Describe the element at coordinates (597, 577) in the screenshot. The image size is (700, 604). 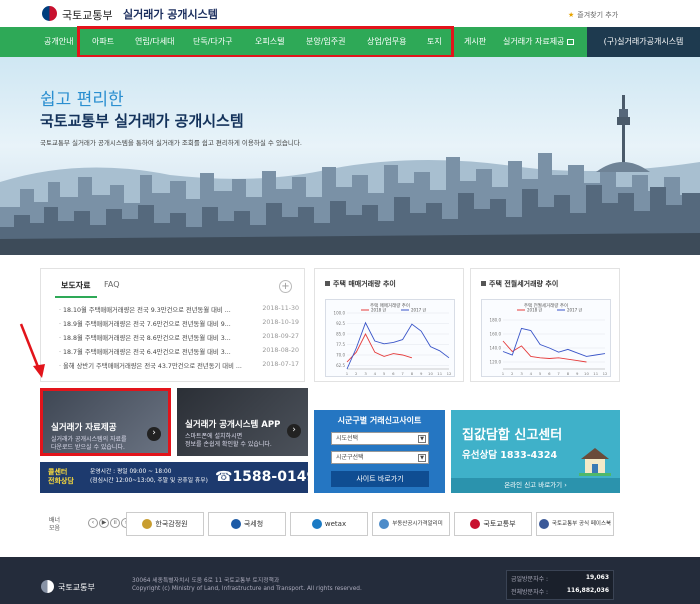
I see `today-value: 19,063` at that location.